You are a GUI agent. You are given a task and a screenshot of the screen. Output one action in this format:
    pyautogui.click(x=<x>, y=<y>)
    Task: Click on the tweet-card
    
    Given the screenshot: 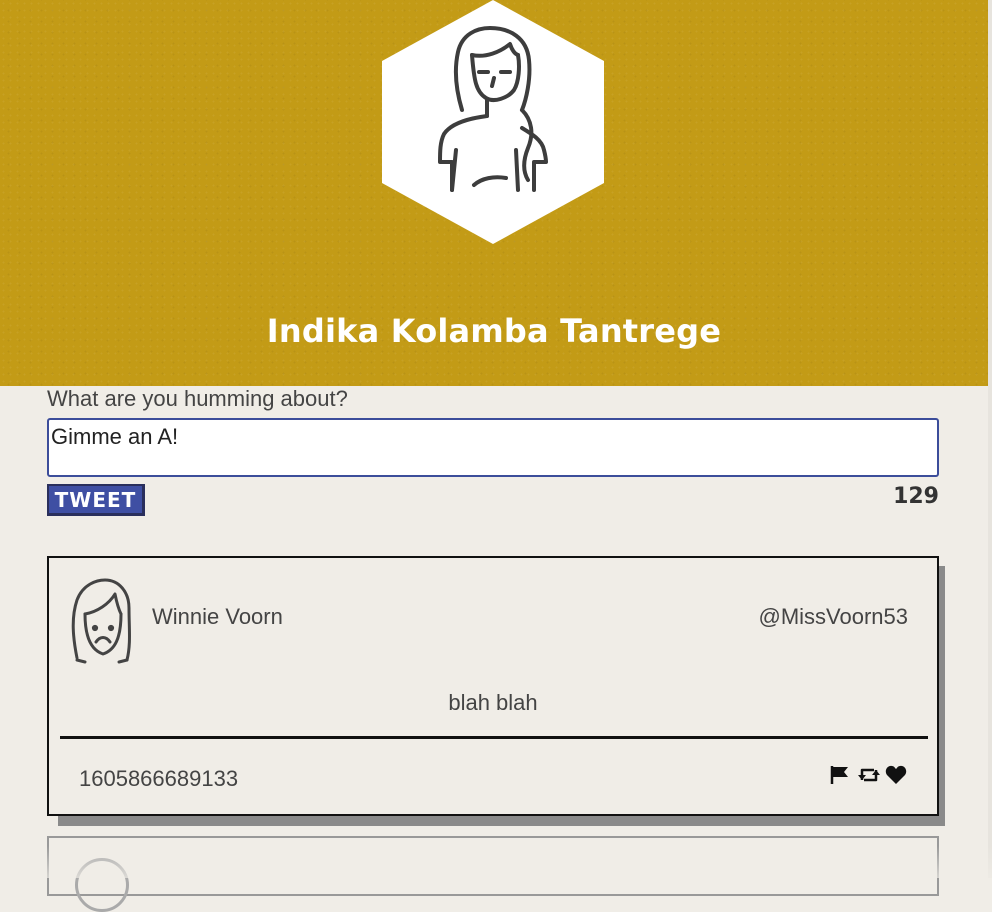 What is the action you would take?
    pyautogui.click(x=493, y=874)
    